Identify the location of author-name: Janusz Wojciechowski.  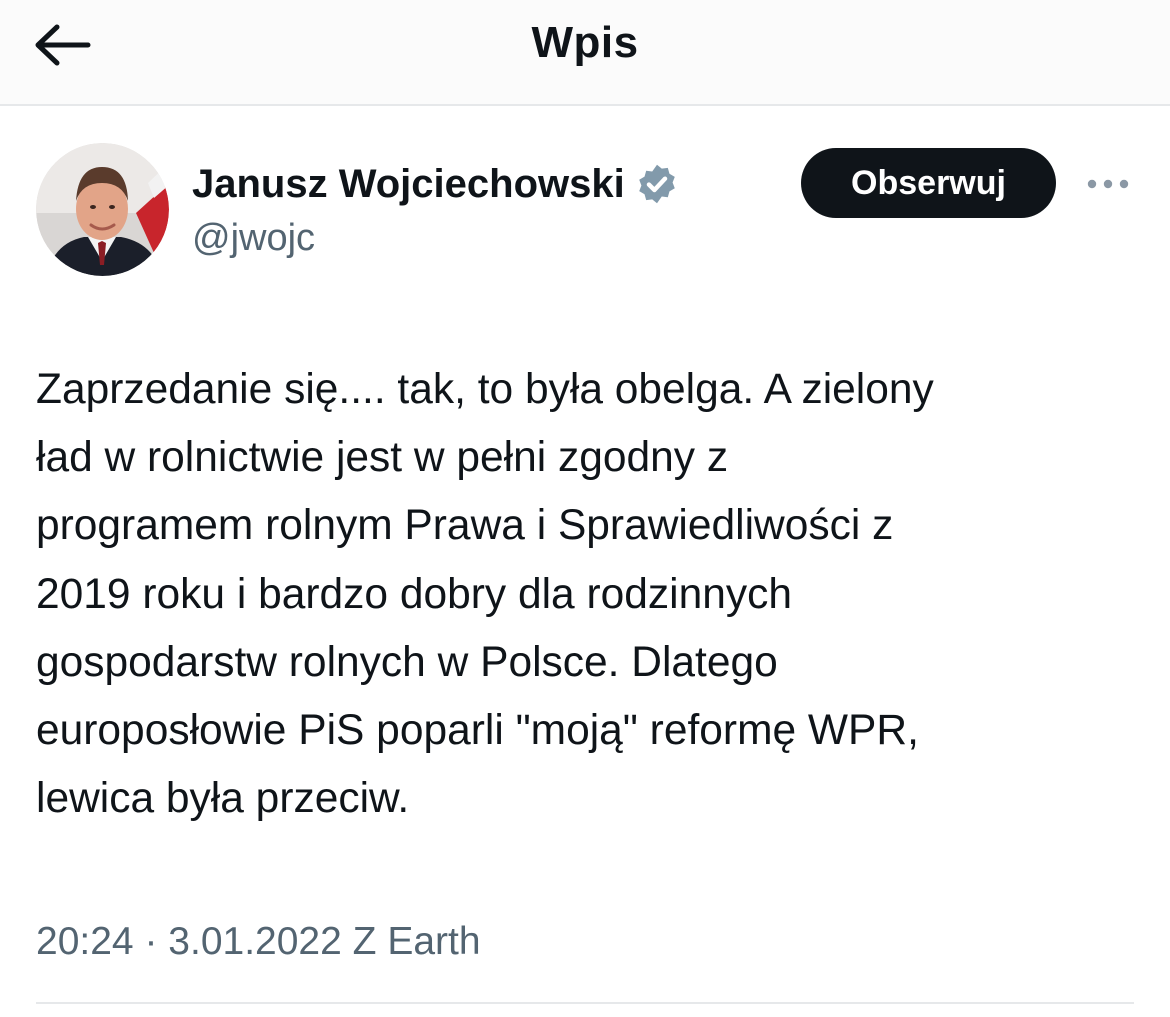
(408, 184).